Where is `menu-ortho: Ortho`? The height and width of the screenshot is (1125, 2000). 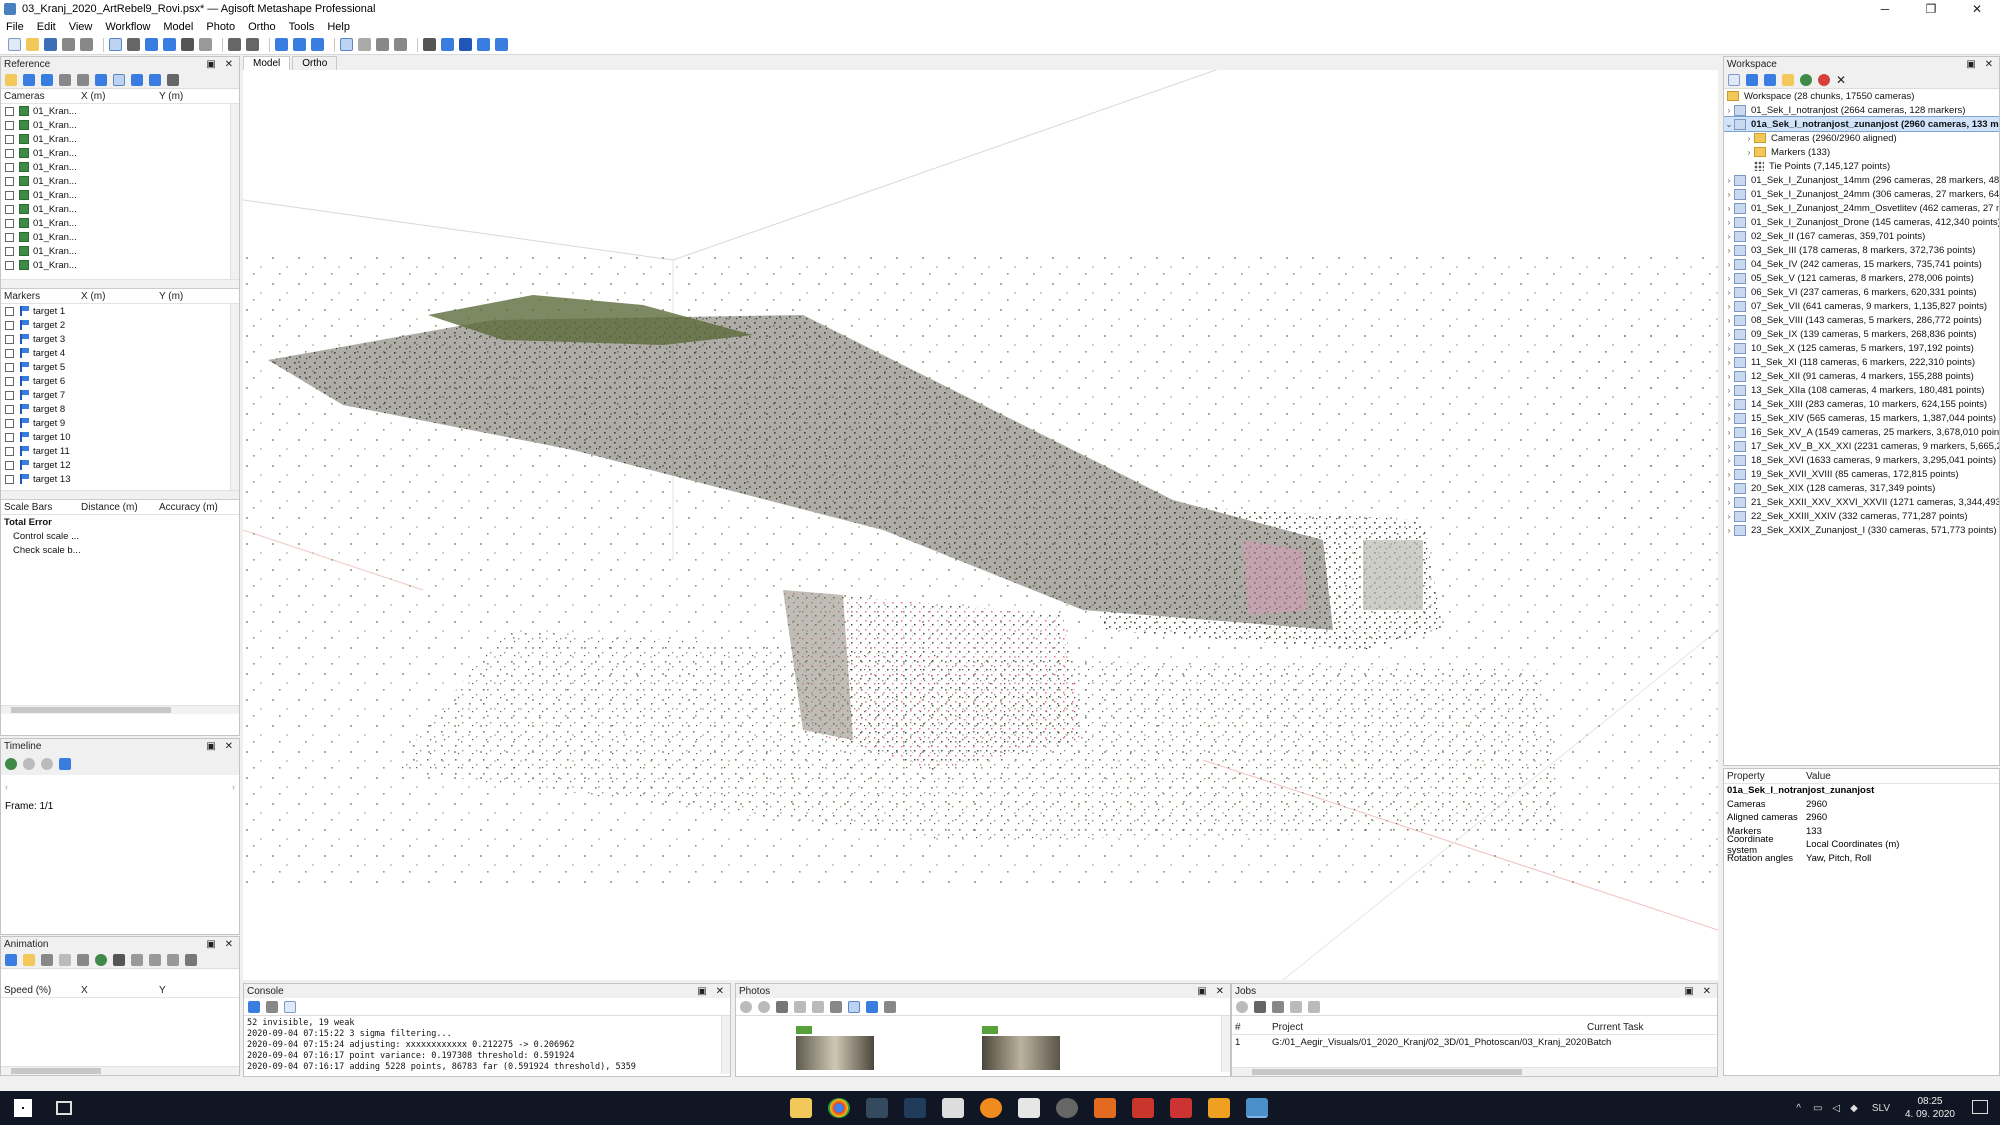
menu-ortho: Ortho is located at coordinates (262, 27).